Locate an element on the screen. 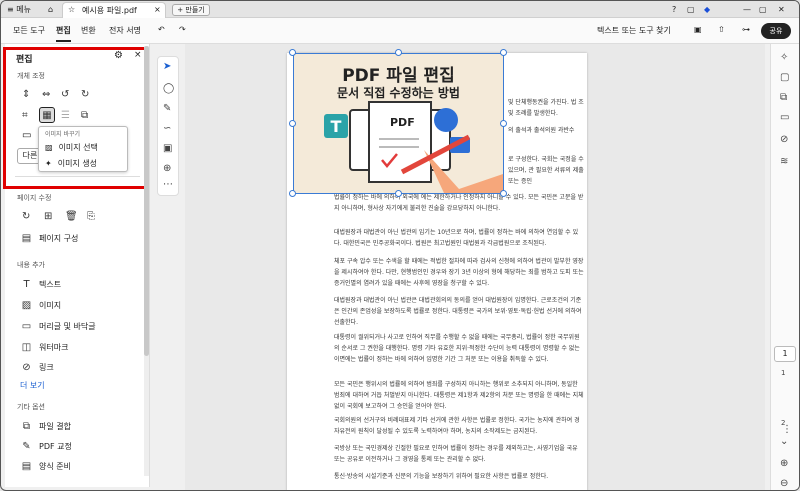 Image resolution: width=800 pixels, height=491 pixels. bookmark-icon: ▭ is located at coordinates (784, 117).